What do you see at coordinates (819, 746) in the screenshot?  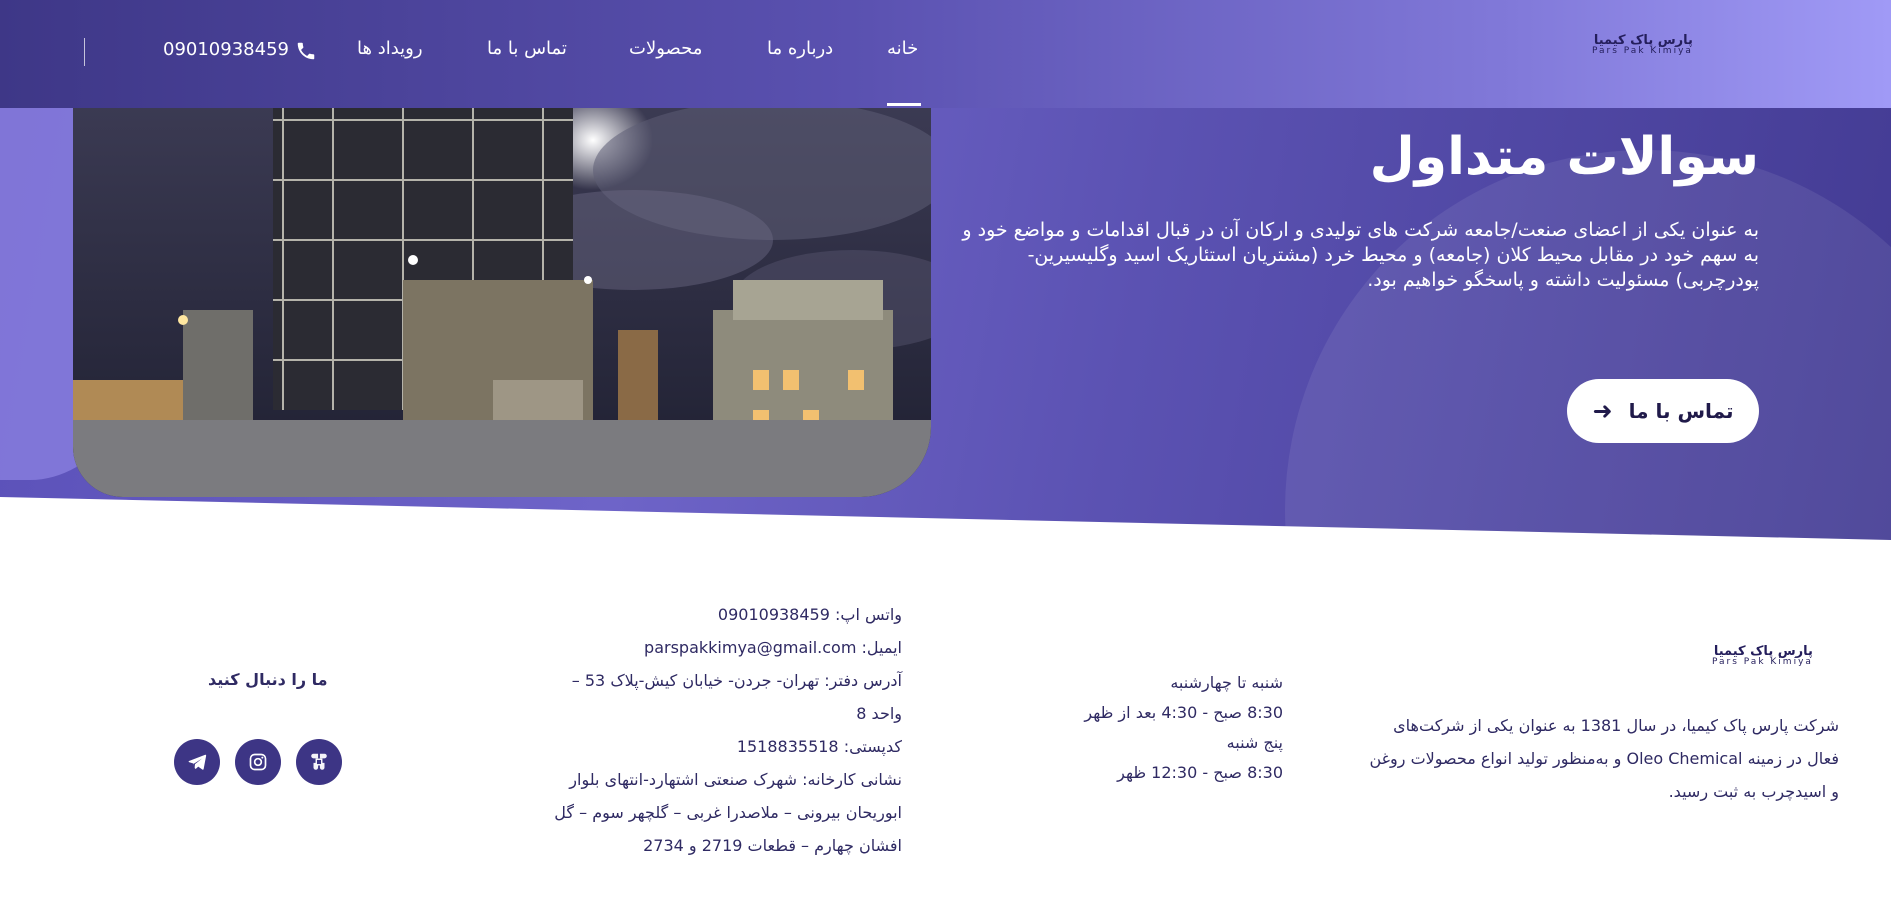 I see `contact-postal-code: کدپستی: 1518835518` at bounding box center [819, 746].